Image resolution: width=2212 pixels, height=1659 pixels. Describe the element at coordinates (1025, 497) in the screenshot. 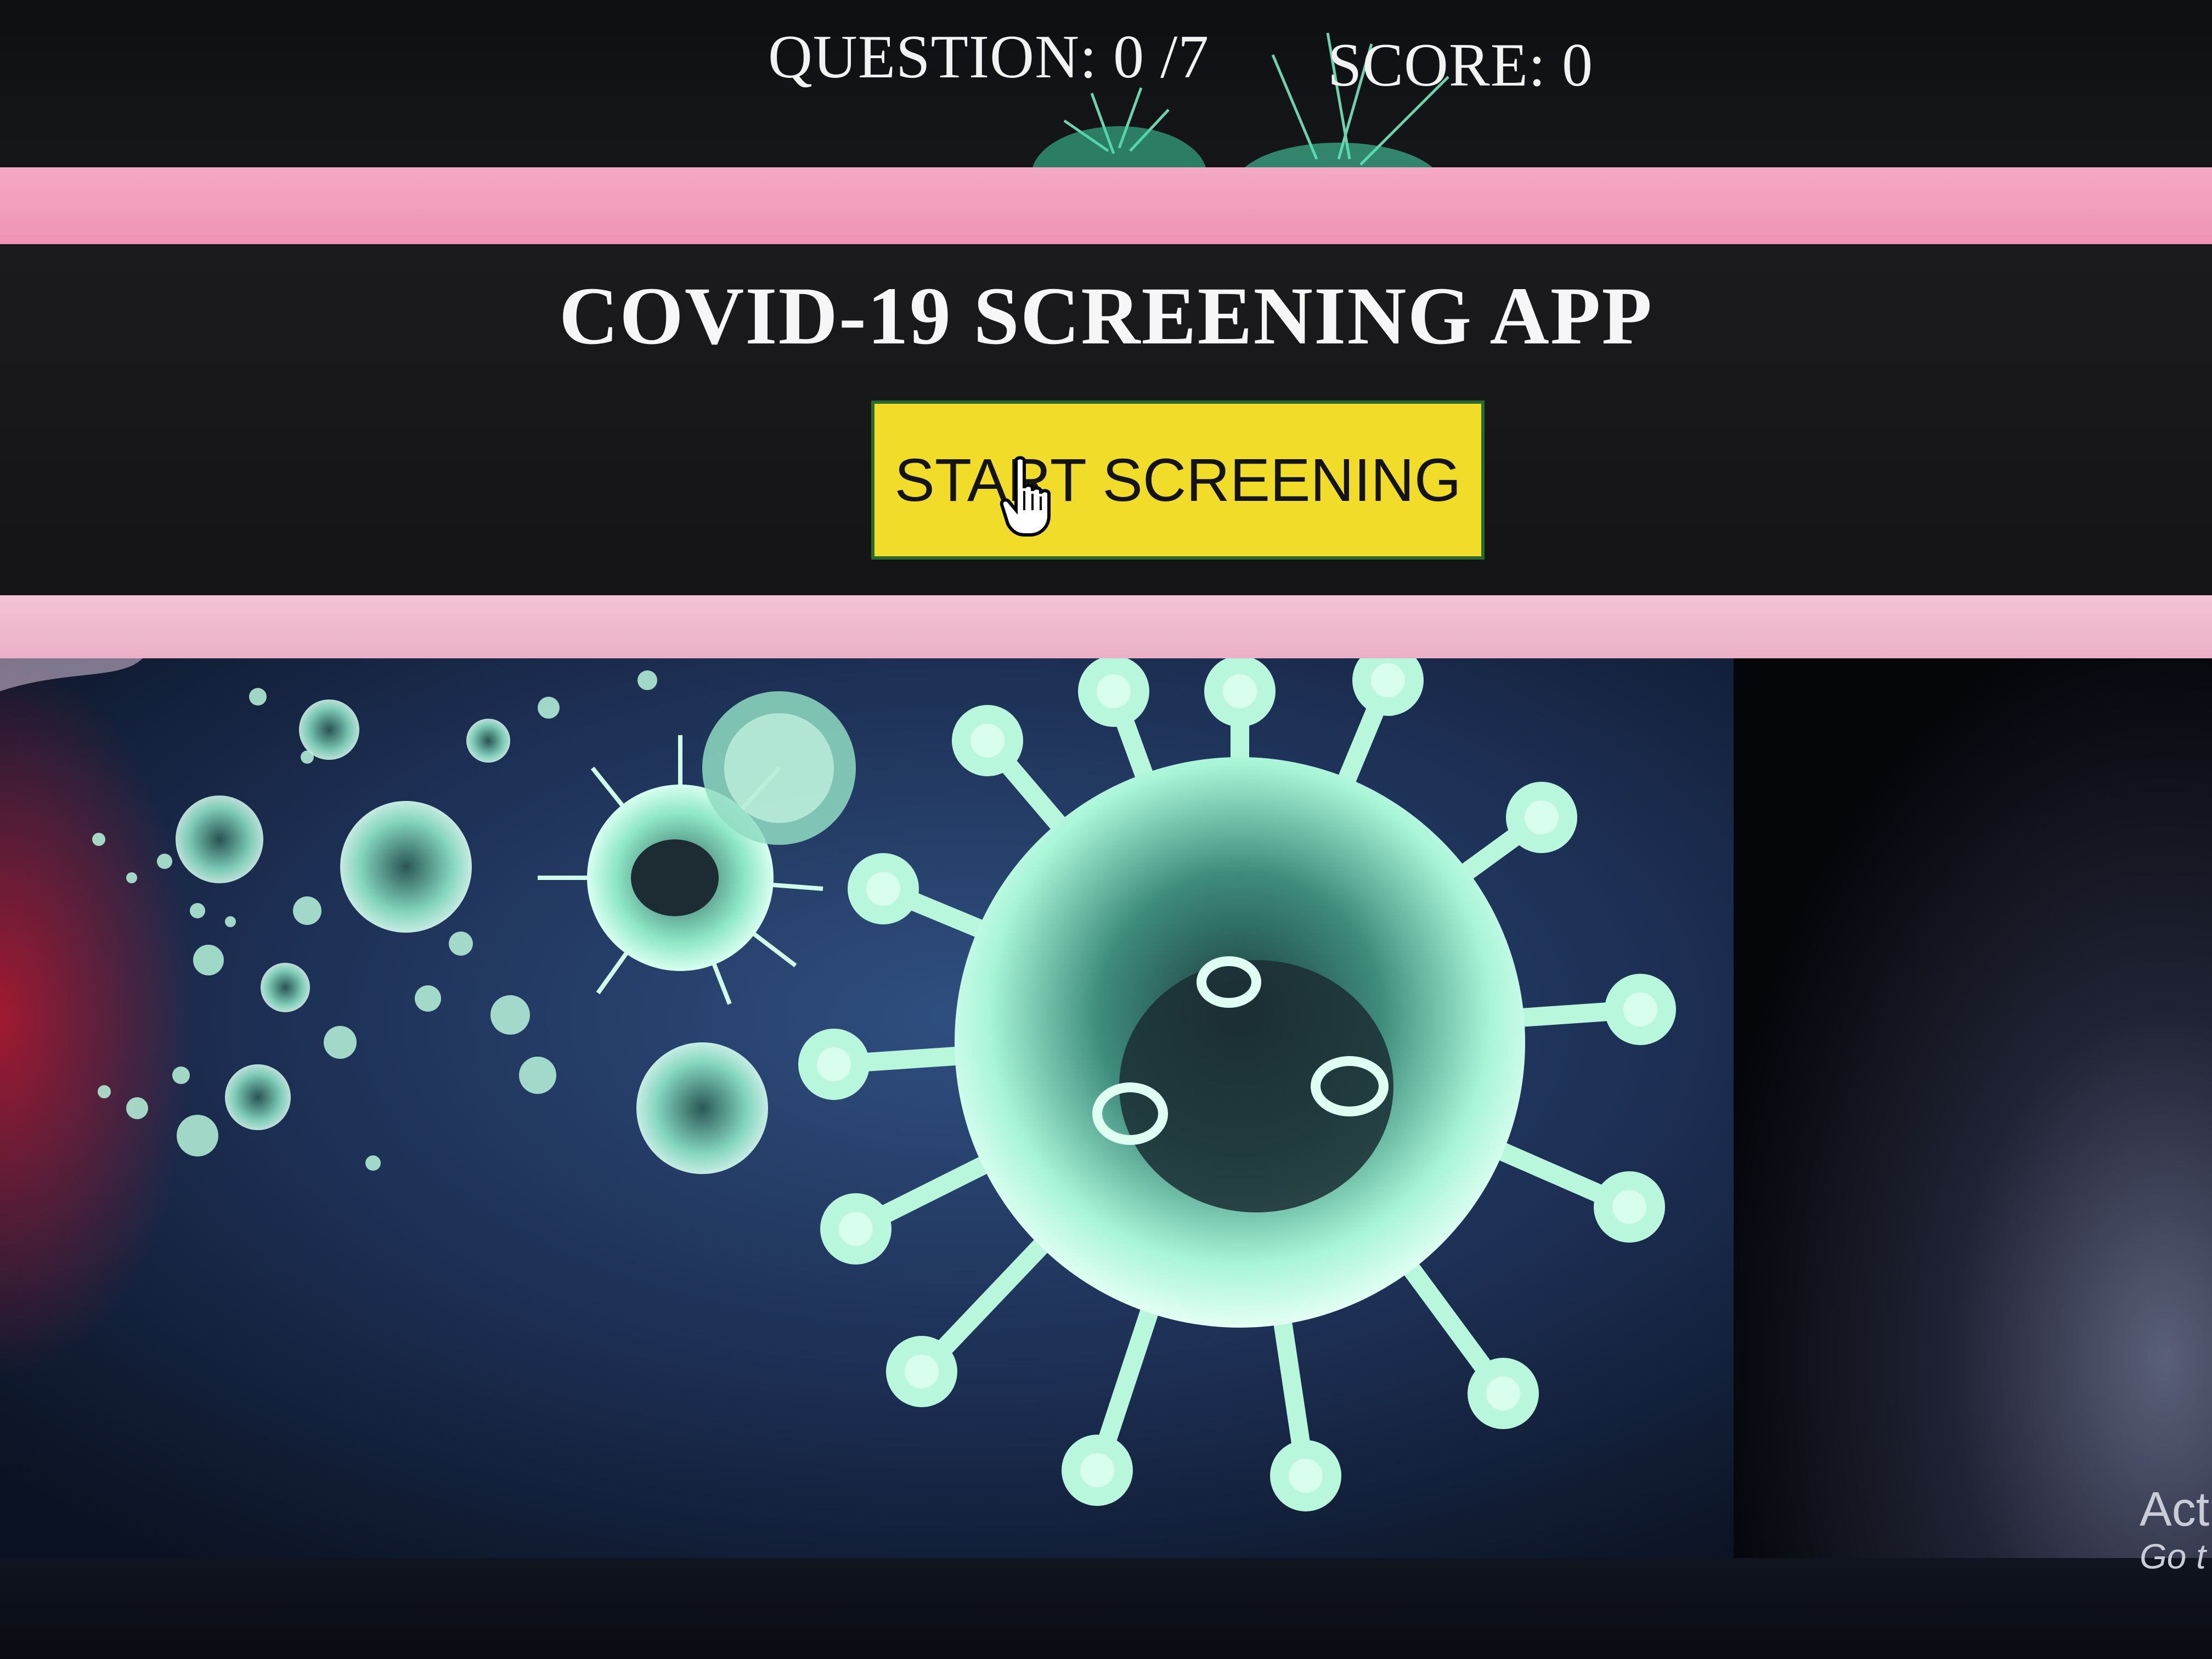

I see `hand-pointer-cursor-icon` at that location.